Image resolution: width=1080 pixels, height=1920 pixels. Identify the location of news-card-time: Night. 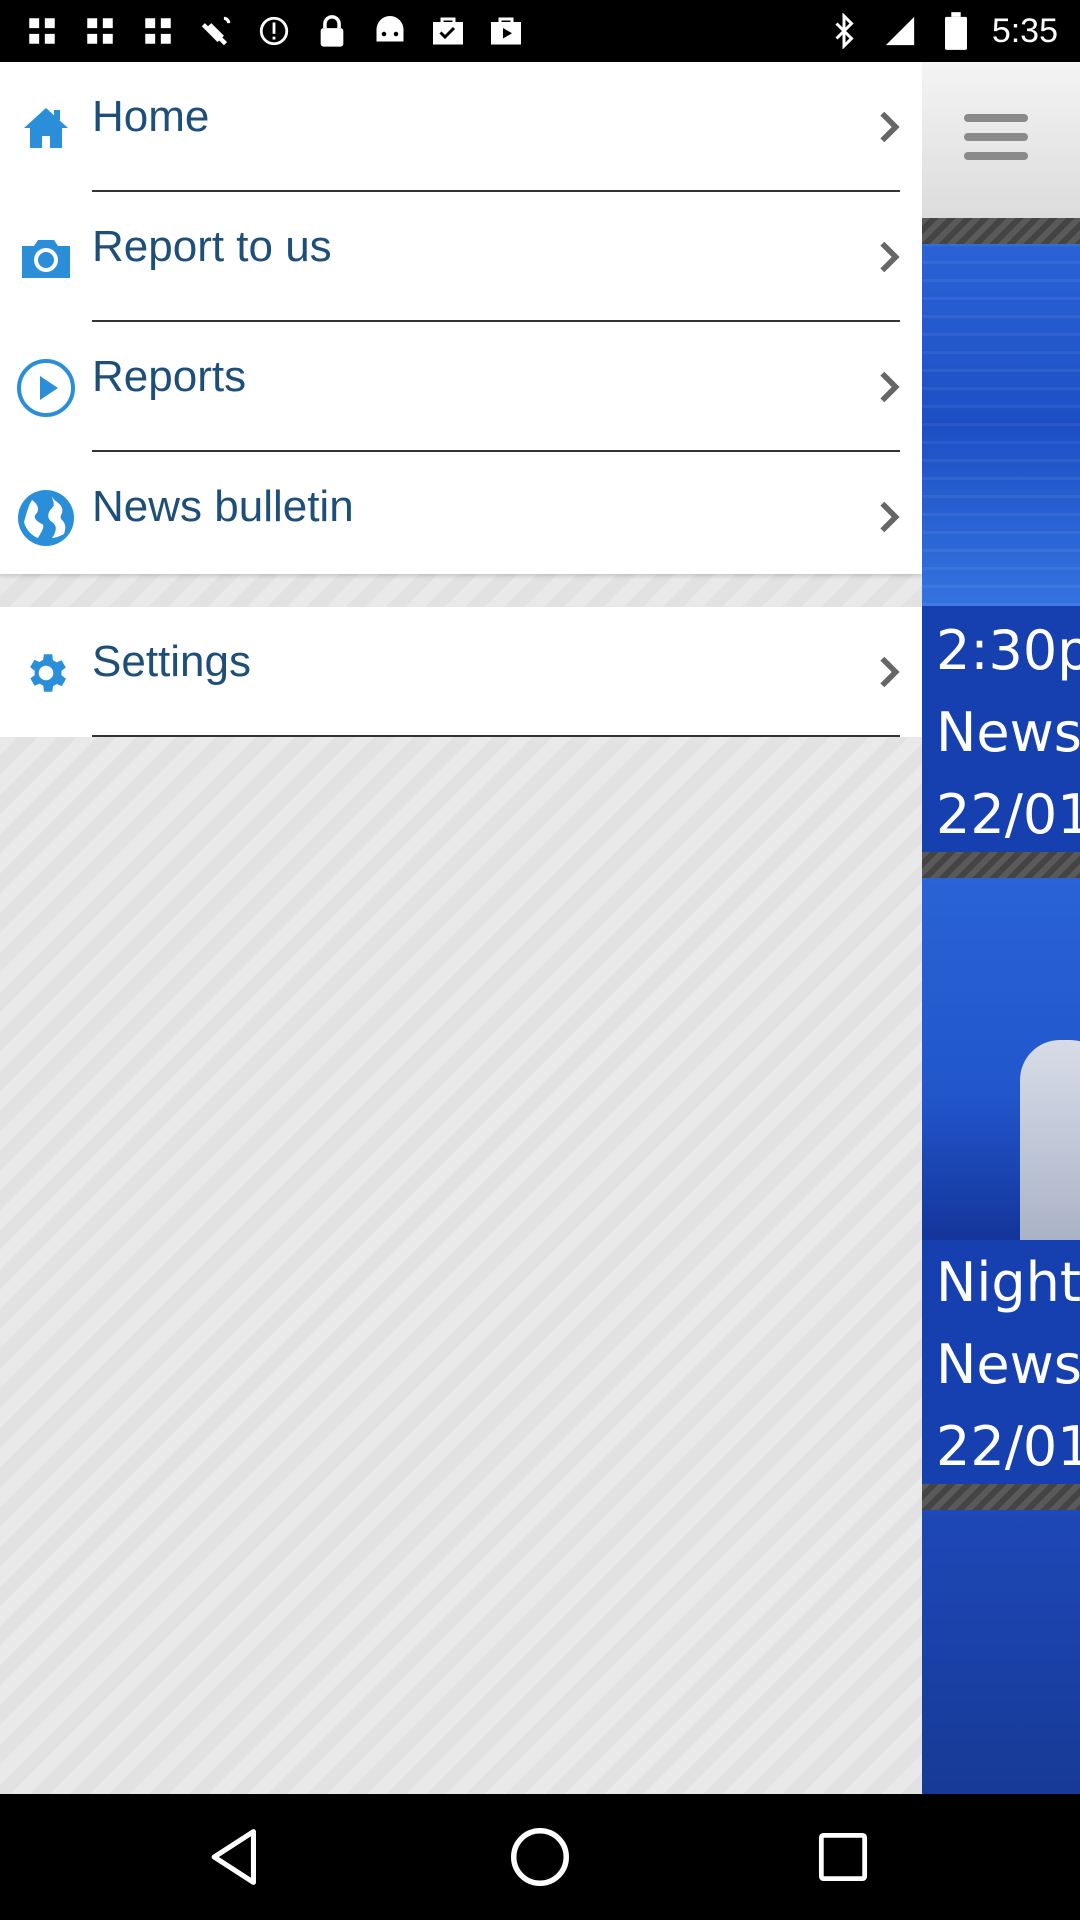
(1008, 1282).